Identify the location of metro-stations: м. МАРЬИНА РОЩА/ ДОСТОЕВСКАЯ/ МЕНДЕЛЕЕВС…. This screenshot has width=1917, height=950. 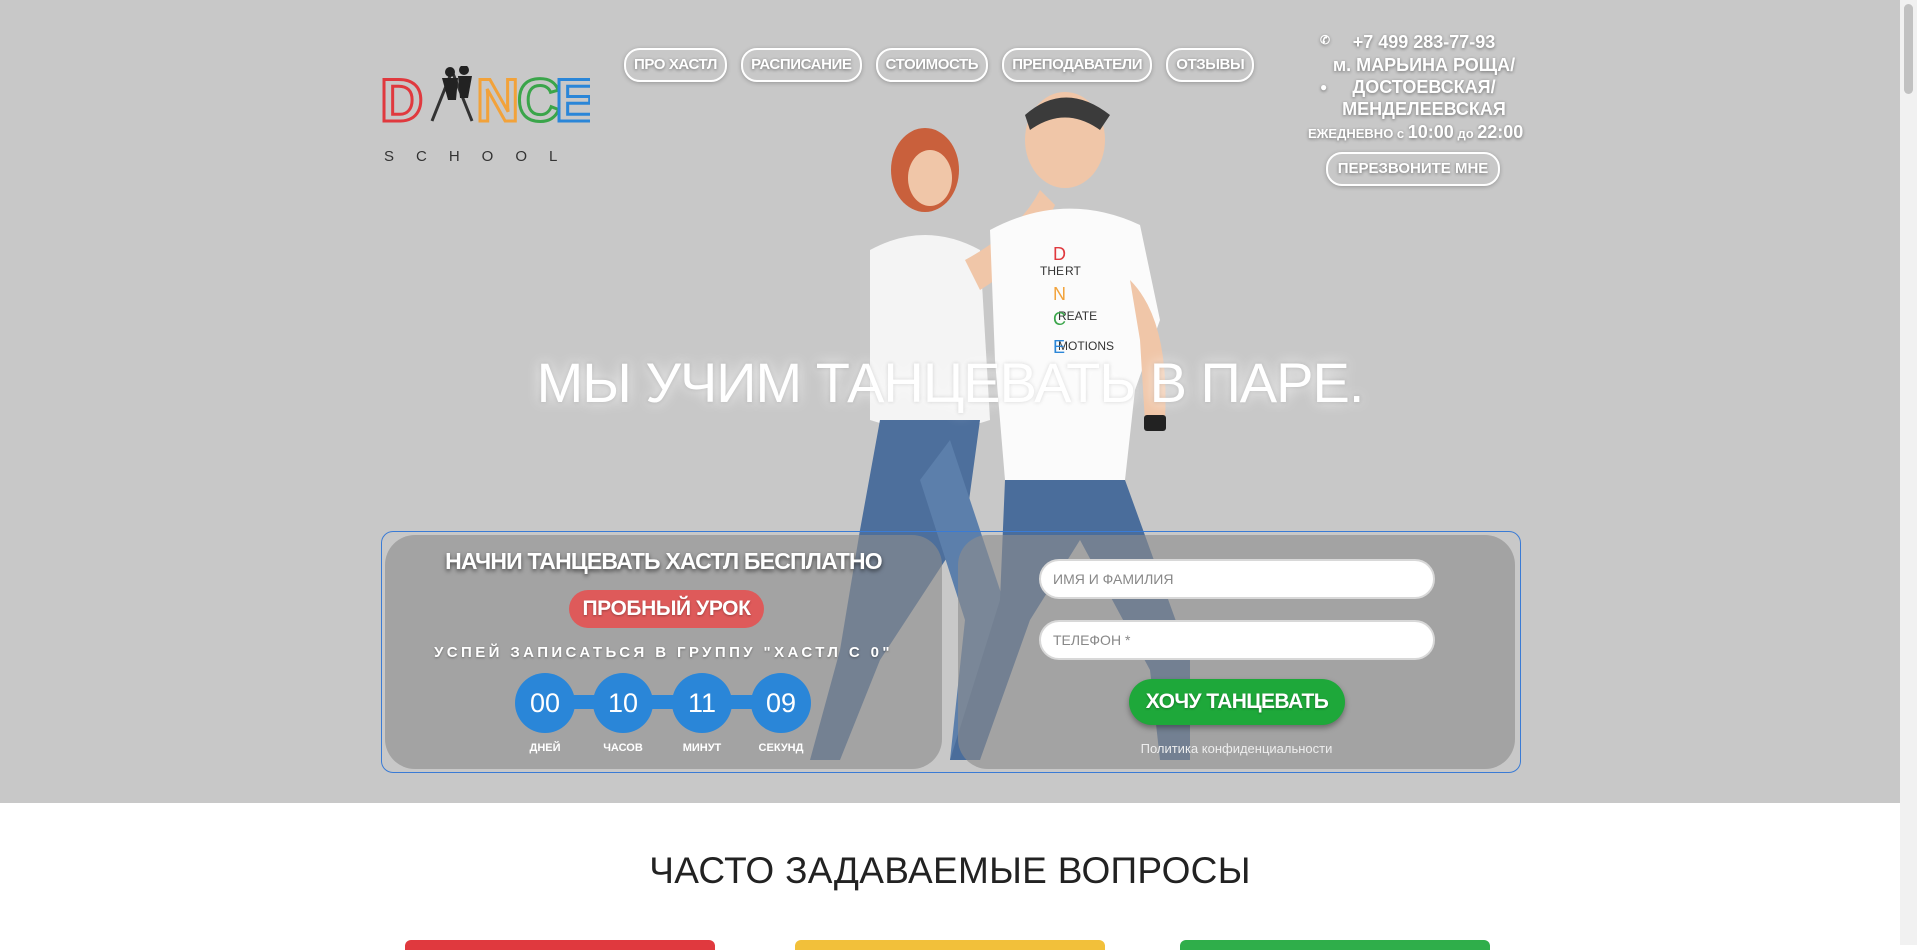
(1424, 87).